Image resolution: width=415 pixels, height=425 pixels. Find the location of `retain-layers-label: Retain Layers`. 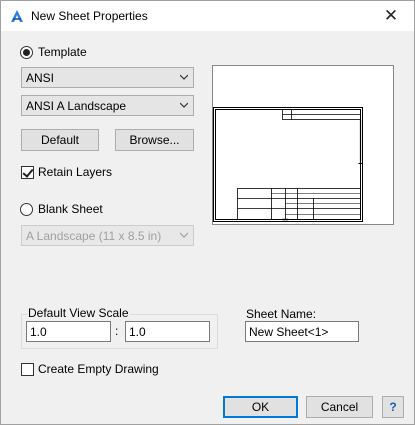

retain-layers-label: Retain Layers is located at coordinates (75, 172).